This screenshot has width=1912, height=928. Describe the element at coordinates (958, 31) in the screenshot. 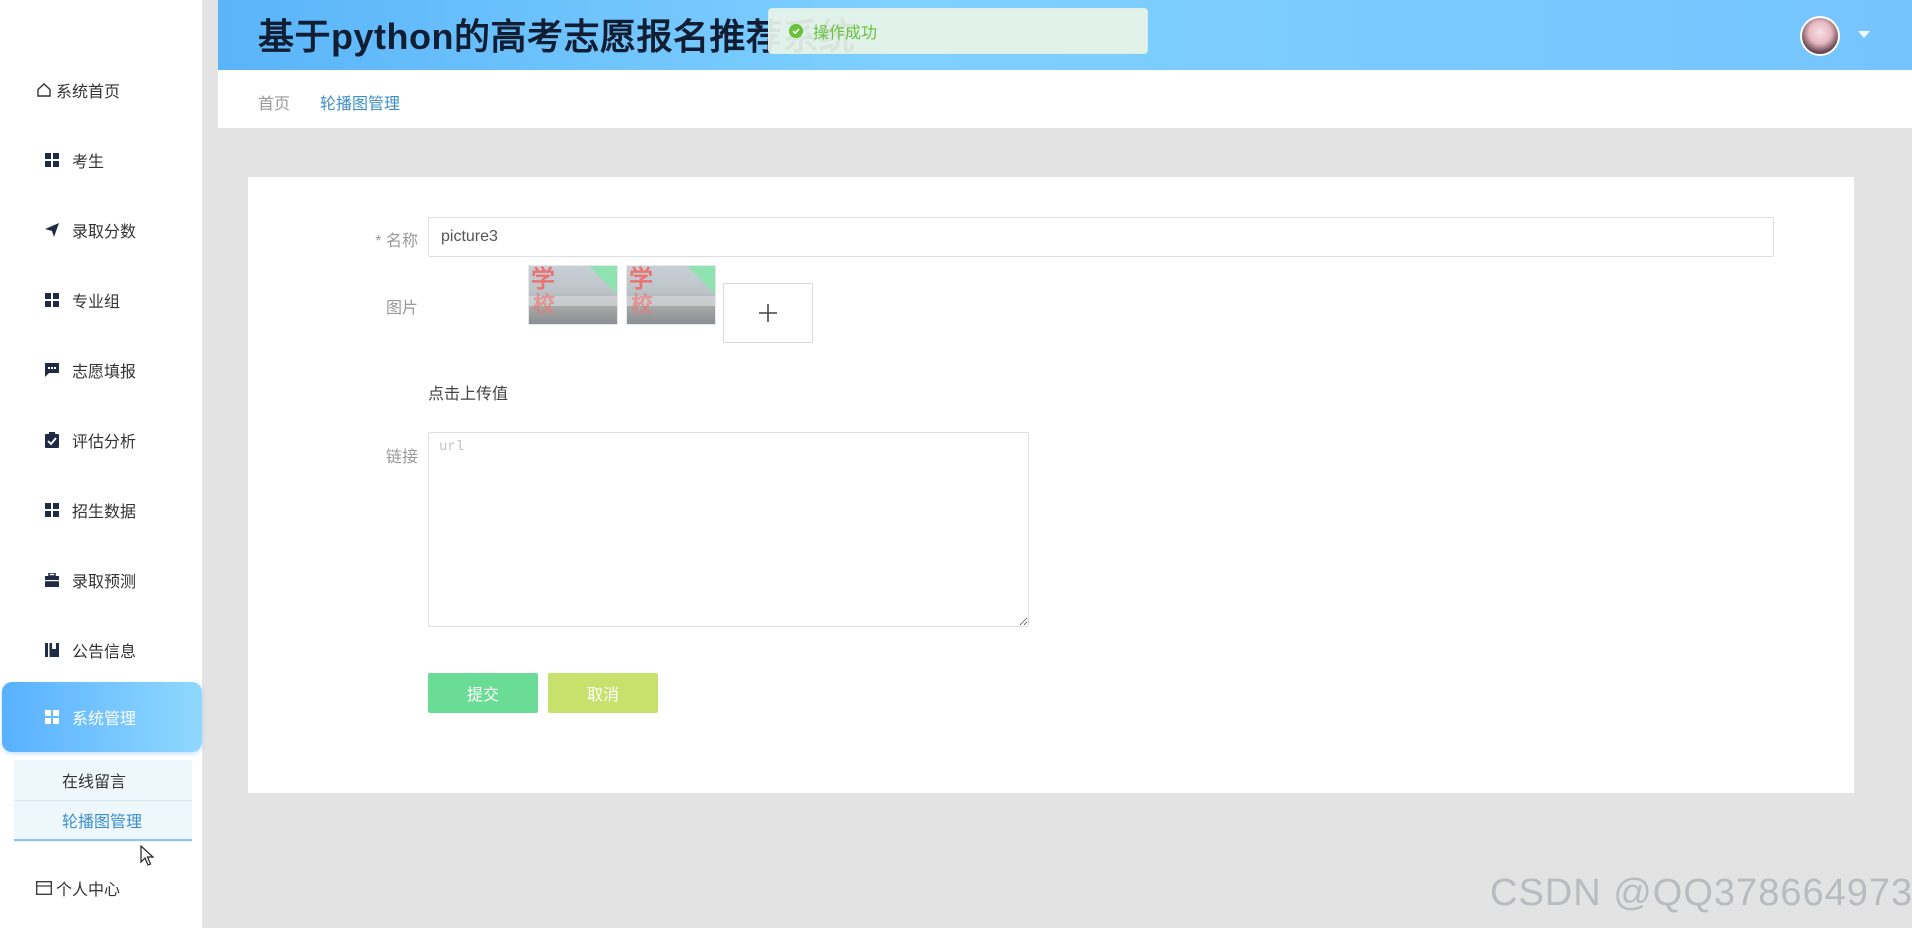

I see `success-toast: 操作成功` at that location.